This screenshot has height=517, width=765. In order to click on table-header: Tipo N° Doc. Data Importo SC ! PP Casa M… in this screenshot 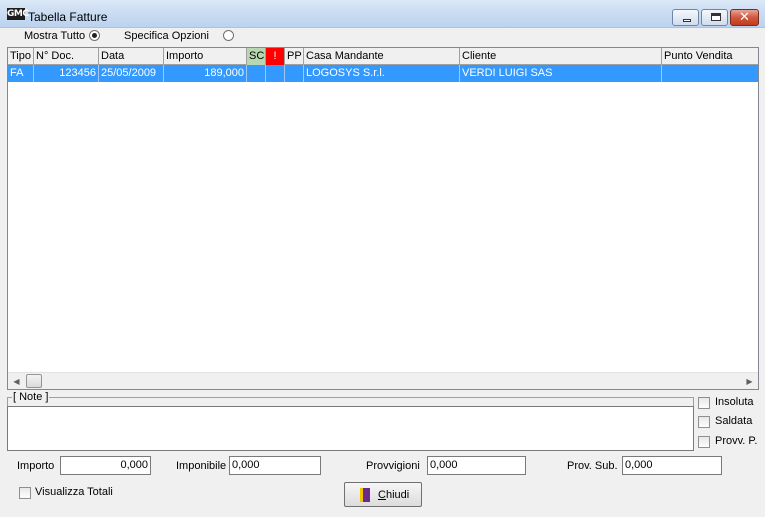, I will do `click(383, 56)`.